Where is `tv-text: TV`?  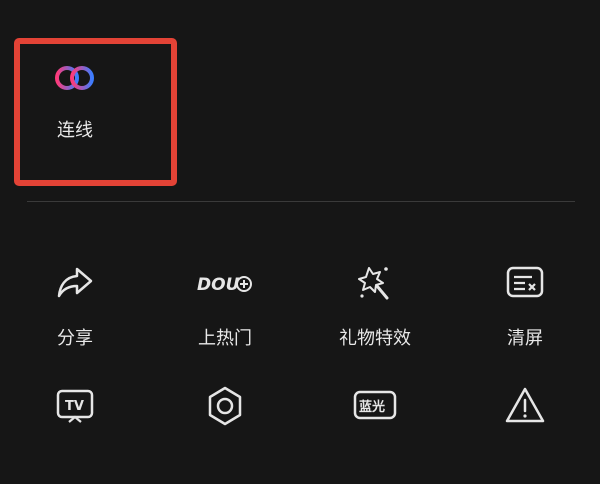 tv-text: TV is located at coordinates (74, 406).